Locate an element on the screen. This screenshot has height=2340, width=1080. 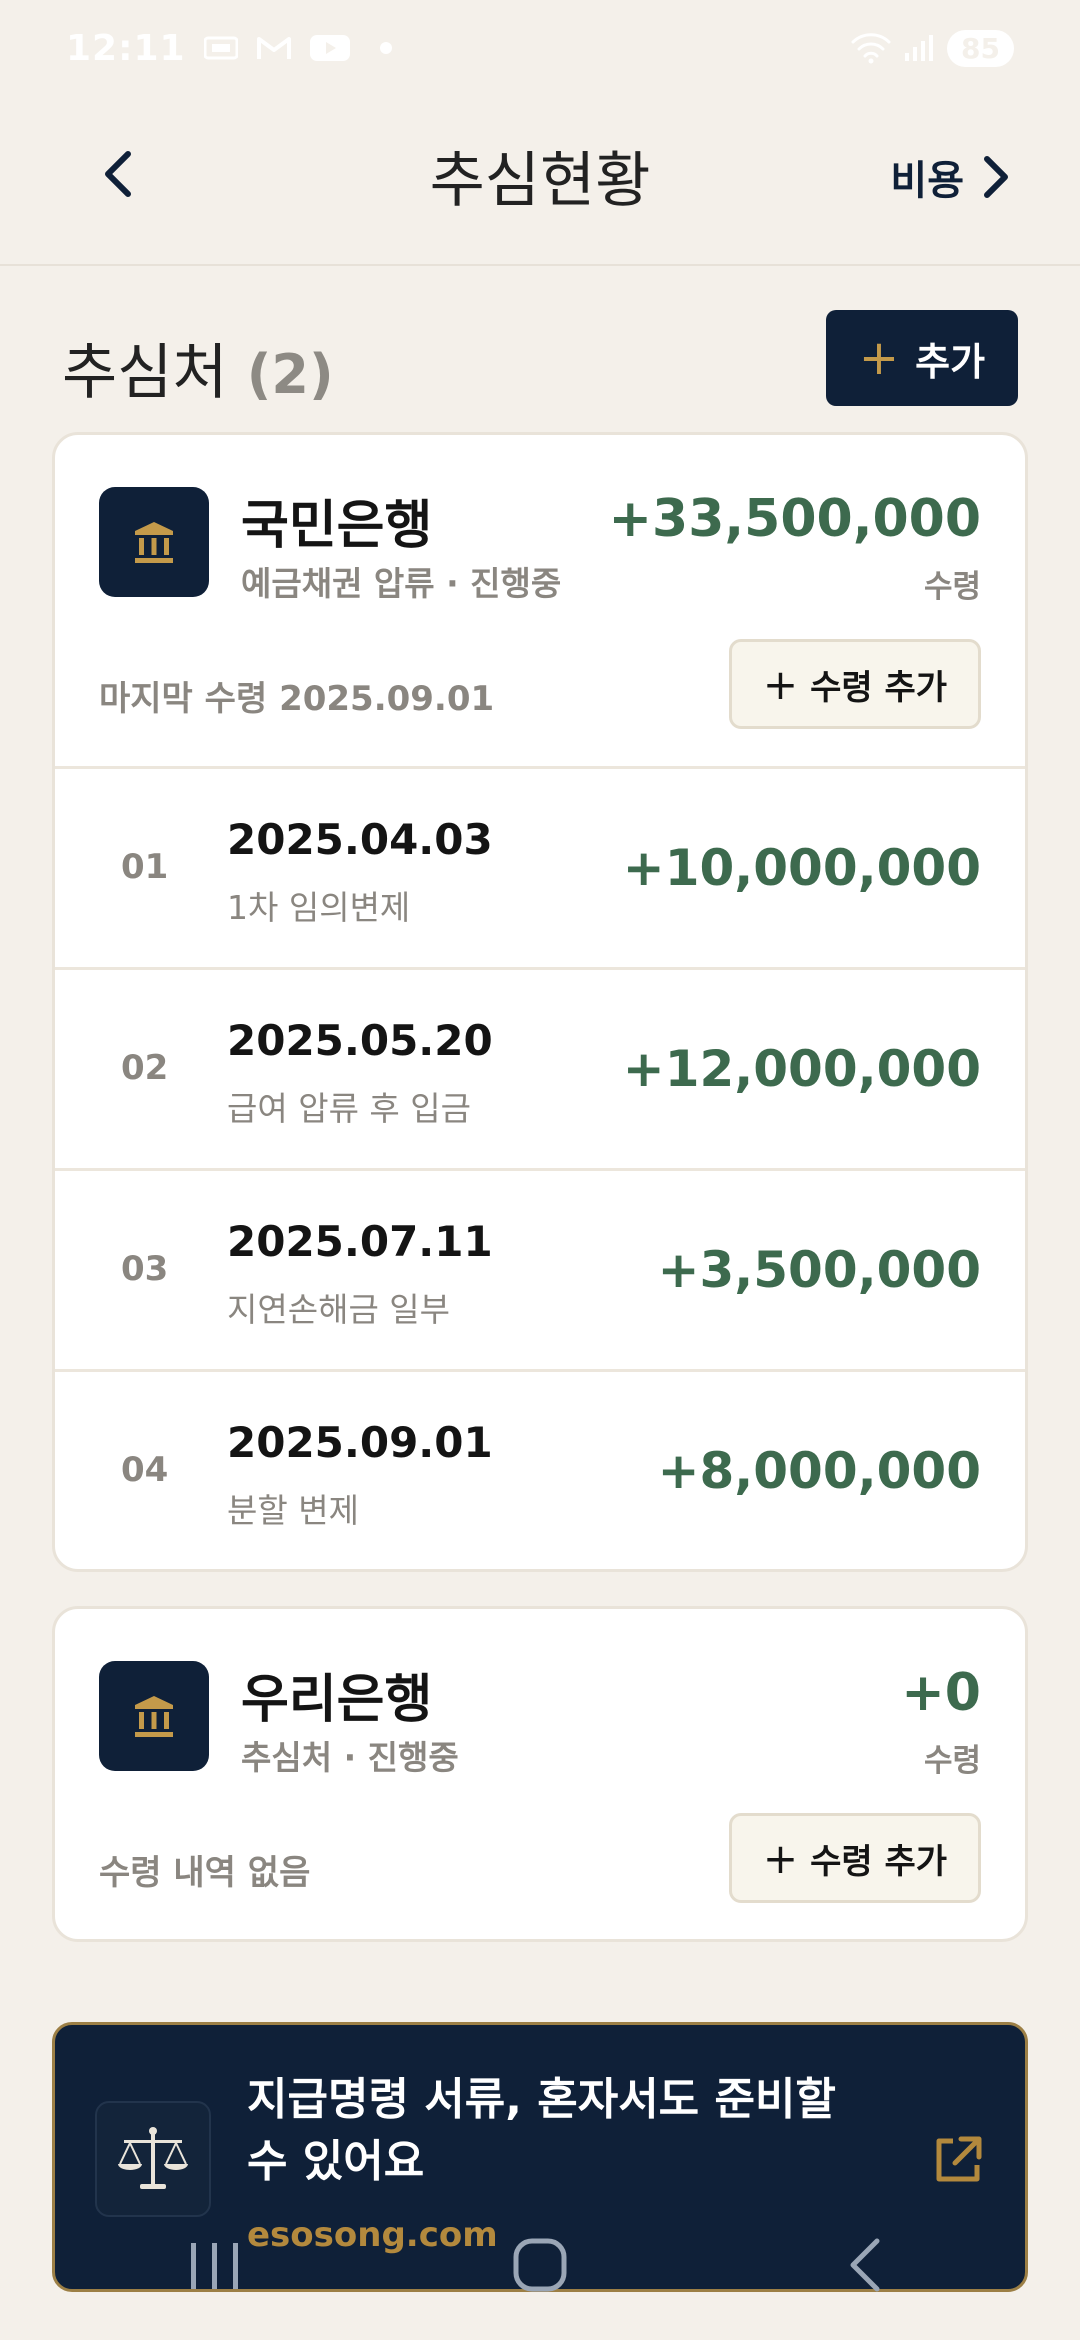
system-nav-bar is located at coordinates (540, 2265).